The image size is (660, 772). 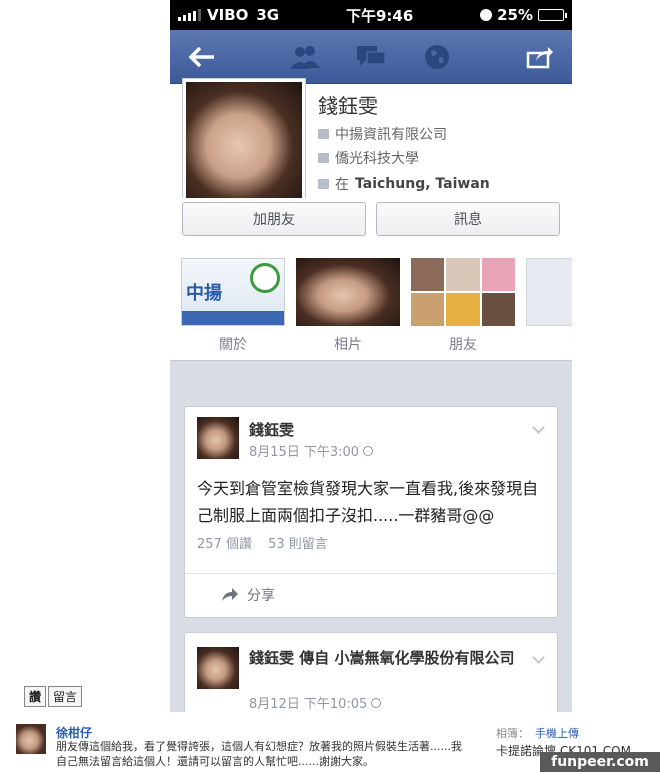 What do you see at coordinates (600, 762) in the screenshot?
I see `funpeer-watermark: funpeer.com` at bounding box center [600, 762].